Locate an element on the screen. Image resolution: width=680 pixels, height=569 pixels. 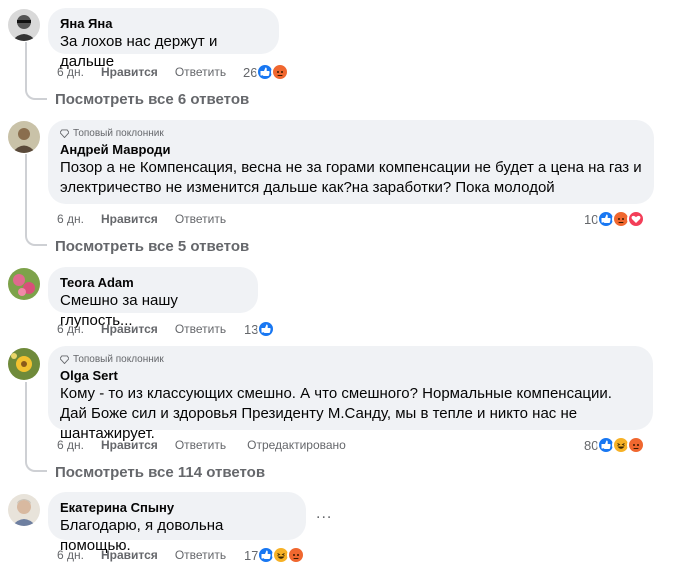
reaction-count: 10 is located at coordinates (591, 219).